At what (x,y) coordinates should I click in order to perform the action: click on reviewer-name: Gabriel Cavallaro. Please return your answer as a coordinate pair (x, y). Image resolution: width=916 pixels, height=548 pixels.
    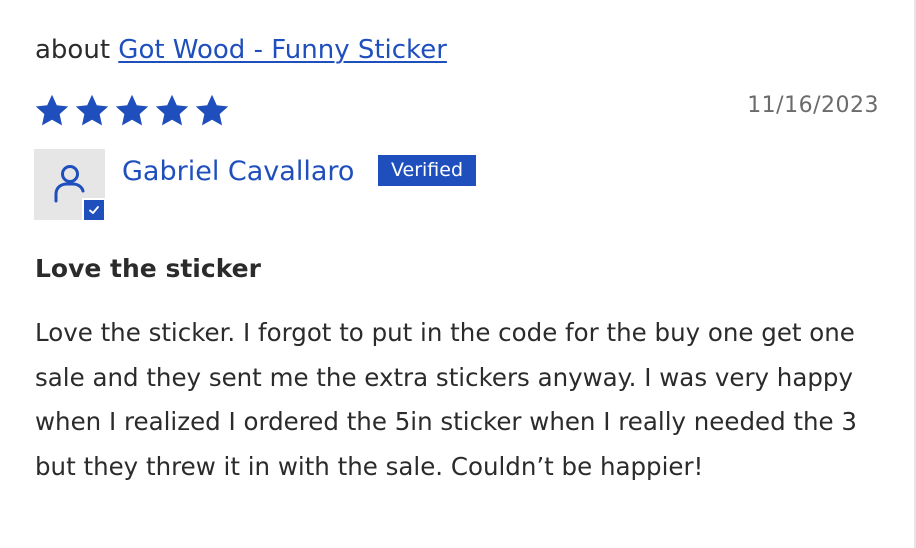
    Looking at the image, I should click on (238, 171).